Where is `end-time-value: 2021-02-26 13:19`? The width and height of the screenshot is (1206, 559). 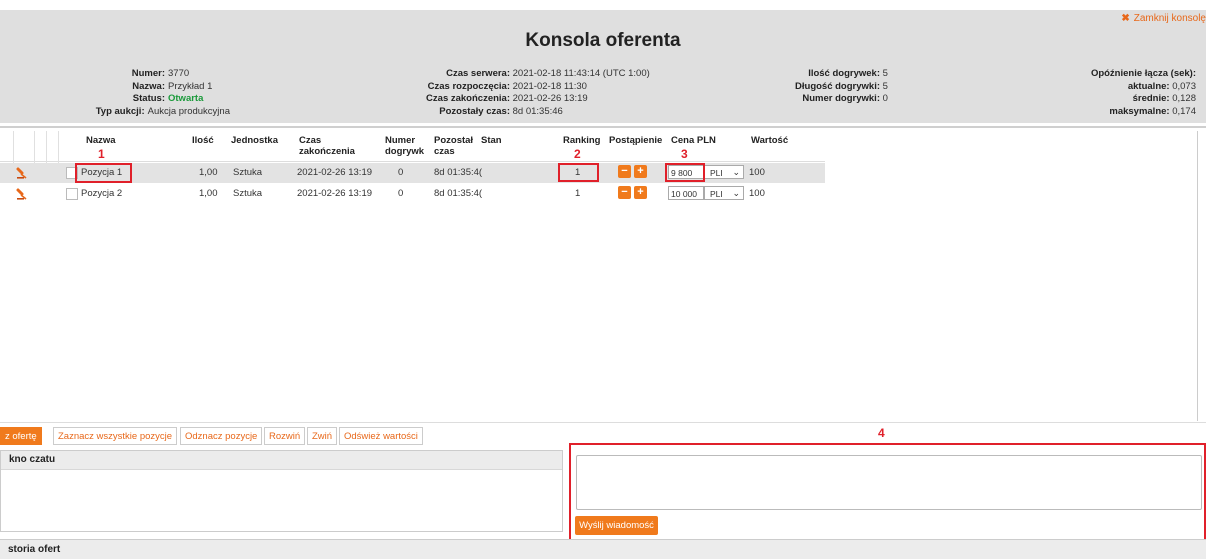 end-time-value: 2021-02-26 13:19 is located at coordinates (550, 98).